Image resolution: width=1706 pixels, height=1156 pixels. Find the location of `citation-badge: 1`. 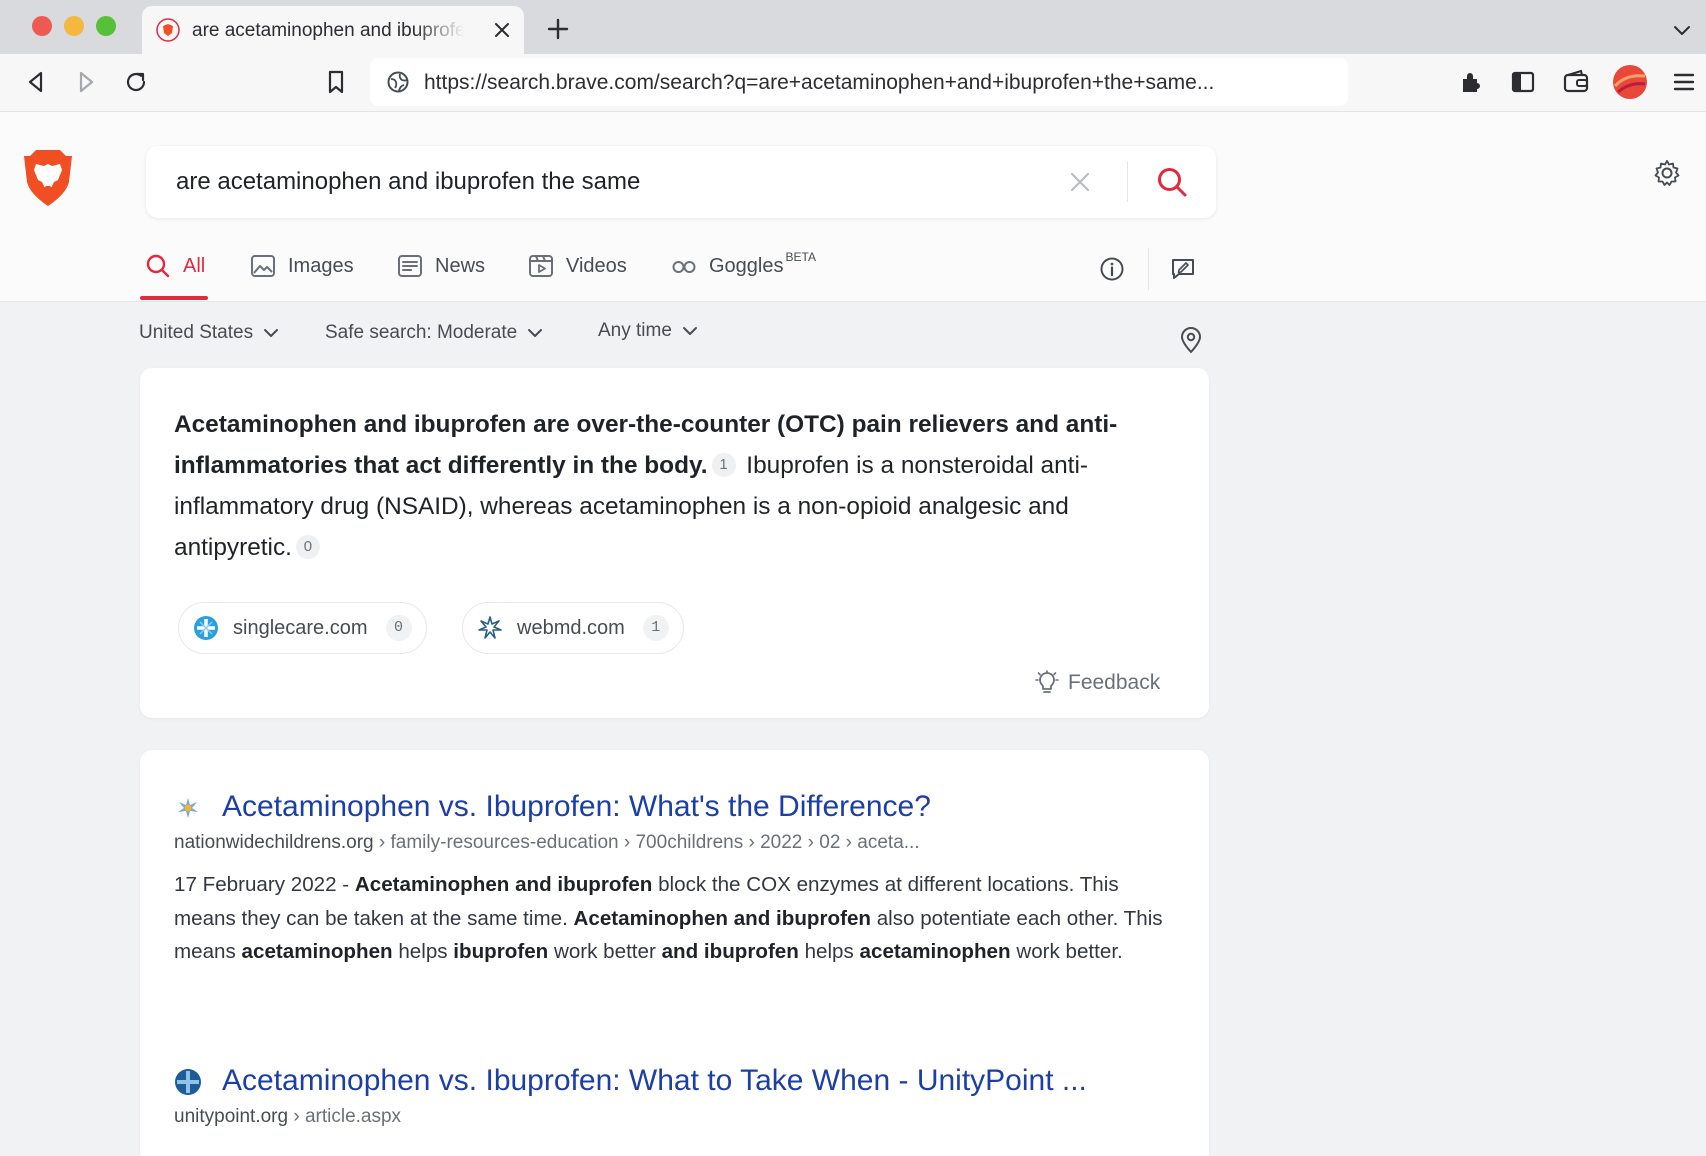

citation-badge: 1 is located at coordinates (723, 465).